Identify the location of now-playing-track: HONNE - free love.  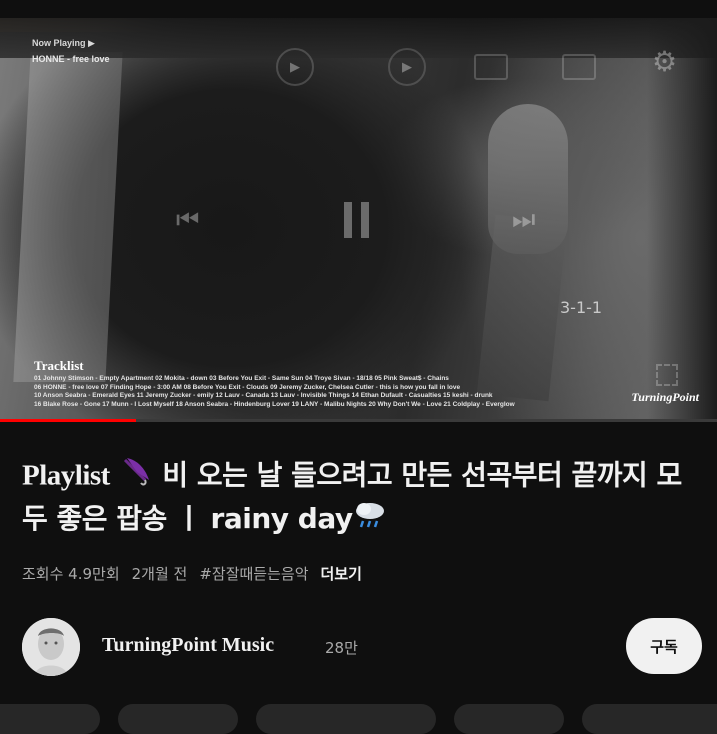
(71, 59).